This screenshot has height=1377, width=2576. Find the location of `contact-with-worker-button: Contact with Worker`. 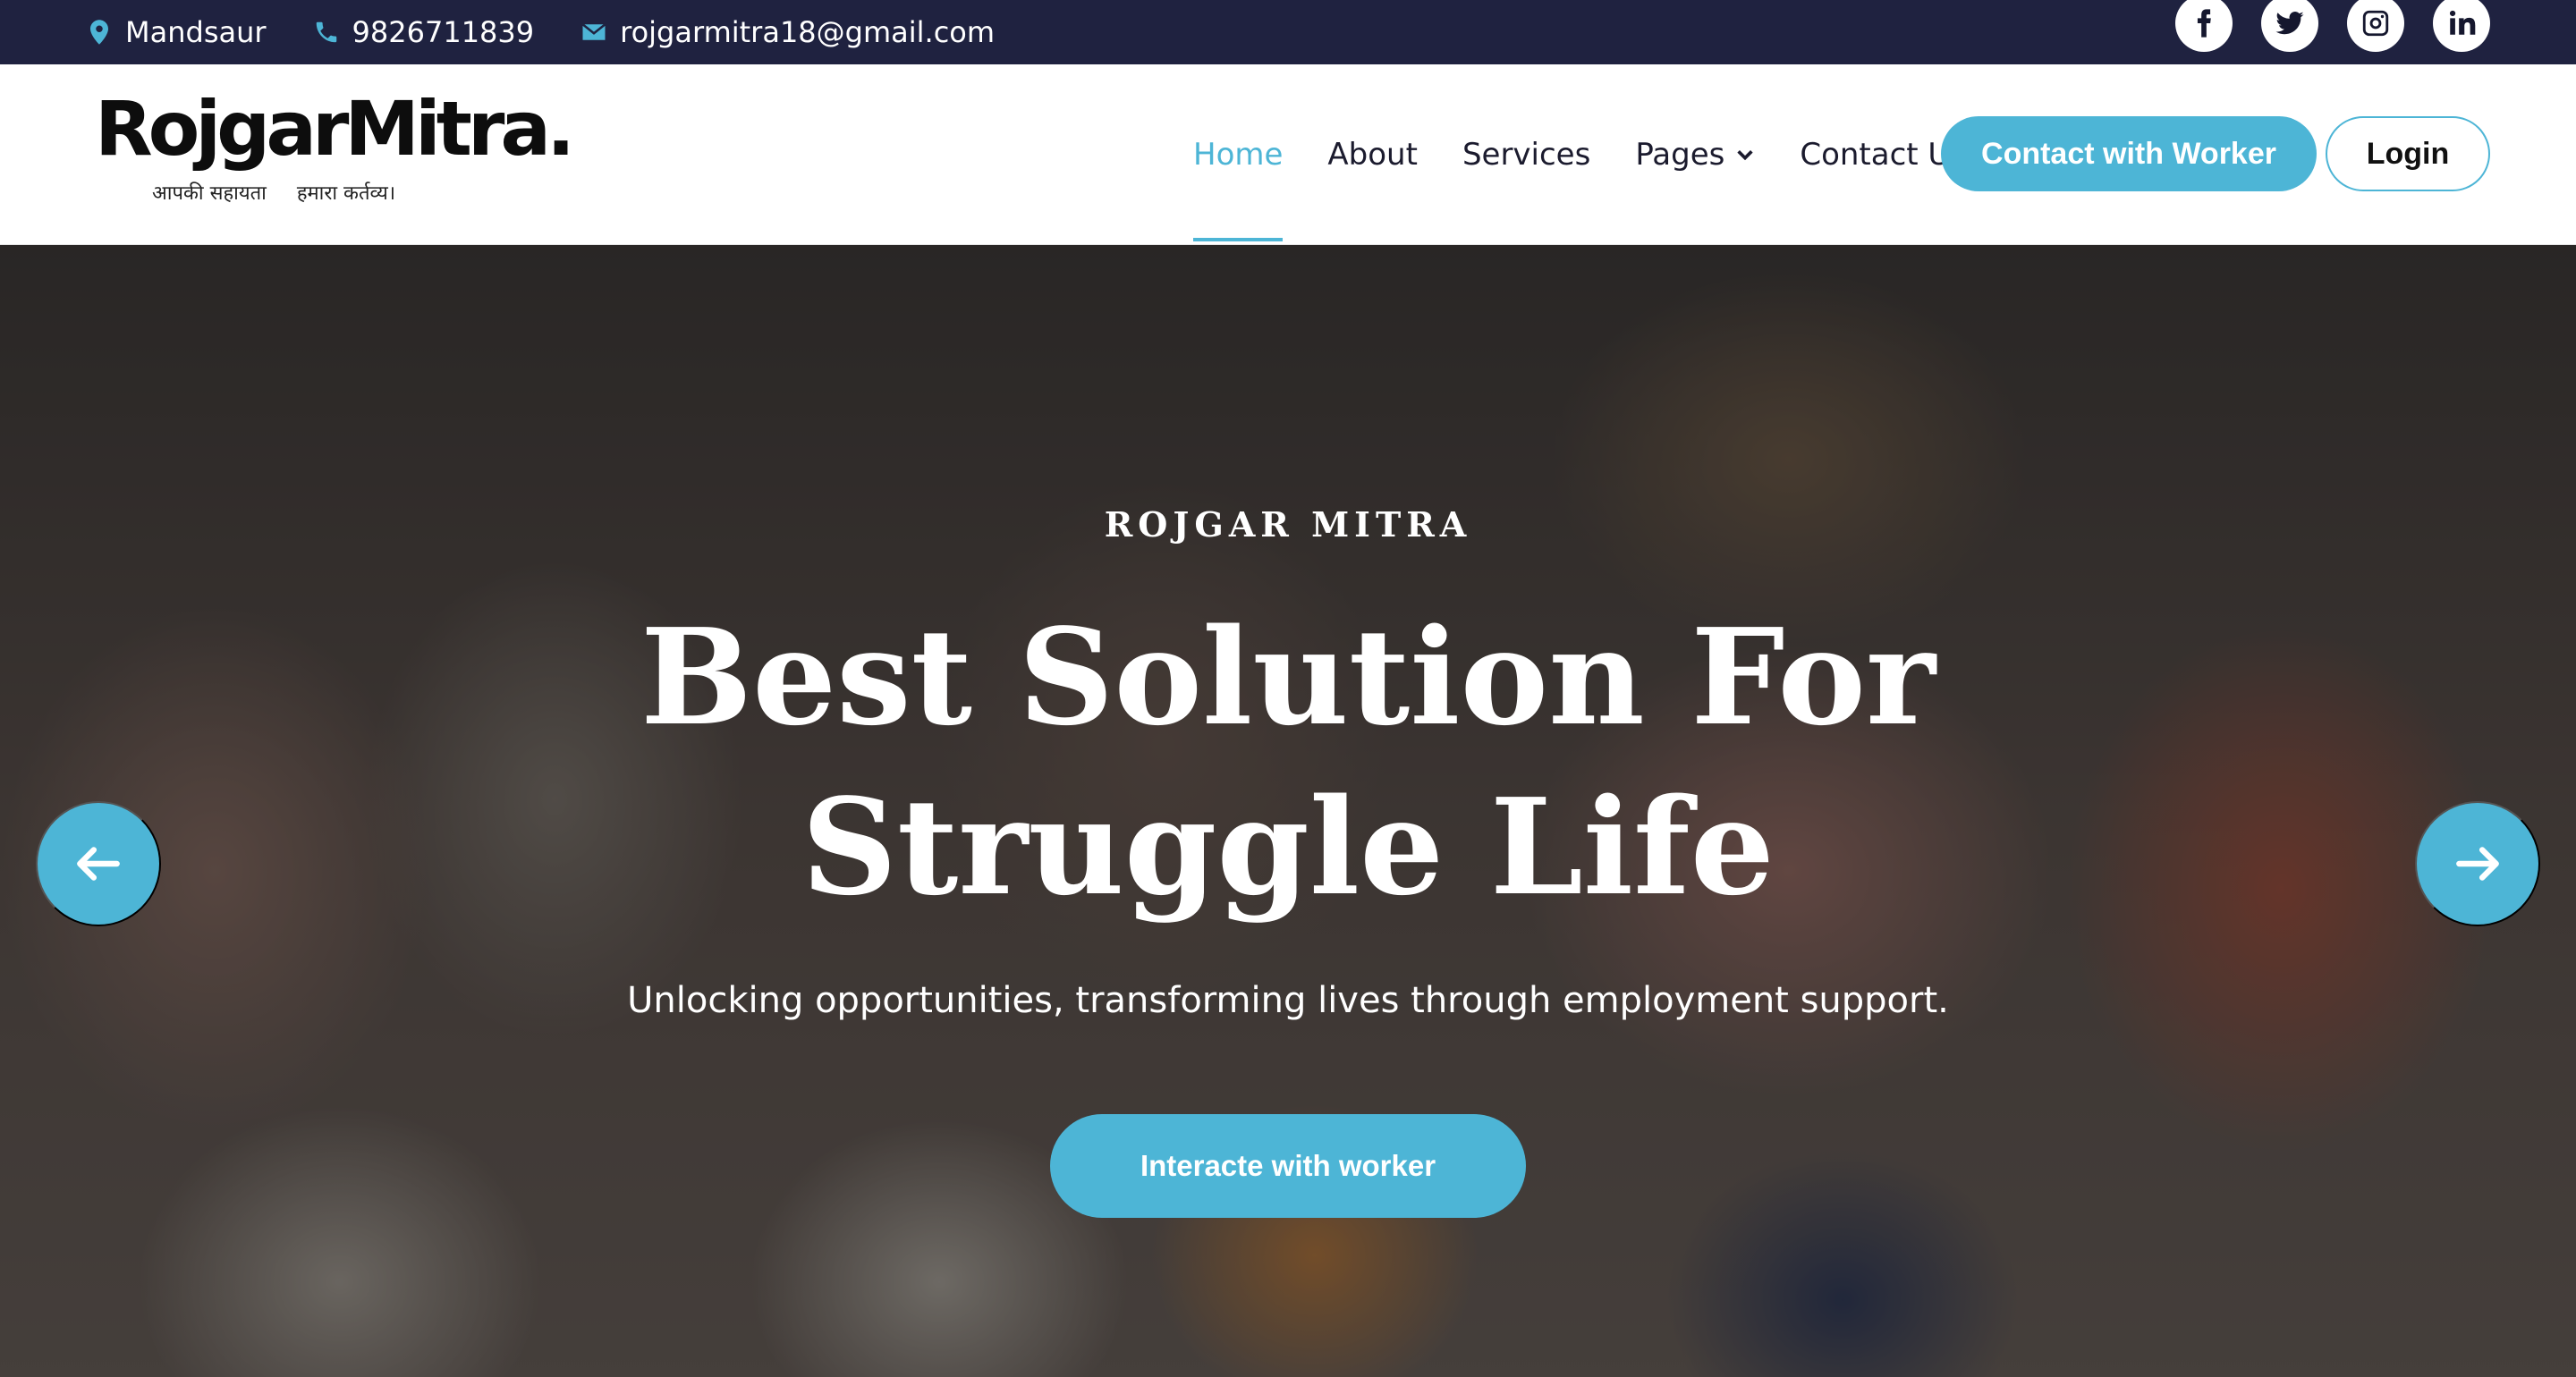

contact-with-worker-button: Contact with Worker is located at coordinates (2129, 153).